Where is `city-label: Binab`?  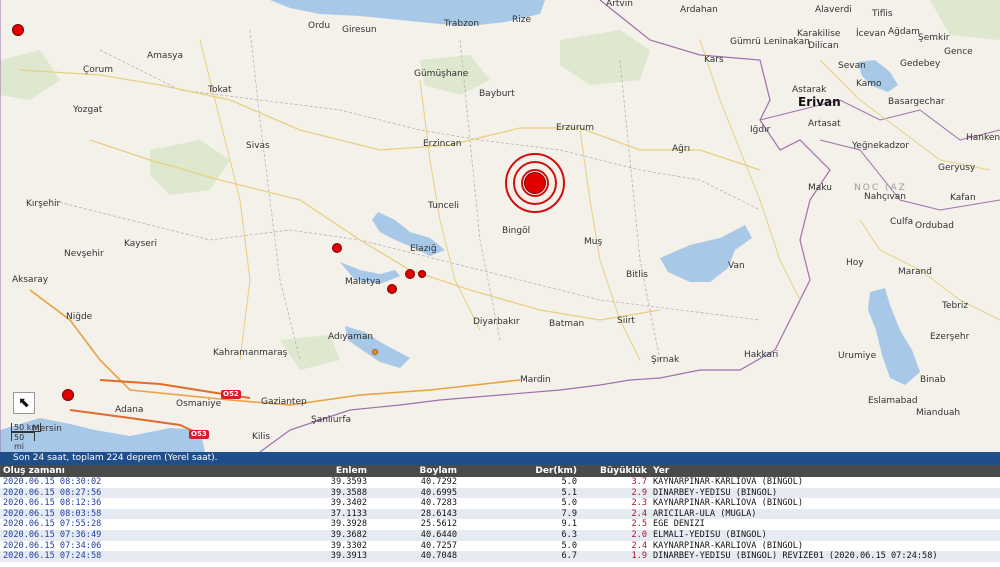 city-label: Binab is located at coordinates (933, 380).